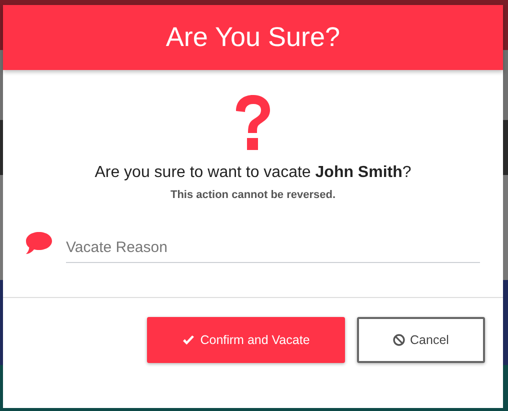 Image resolution: width=508 pixels, height=411 pixels. What do you see at coordinates (253, 195) in the screenshot?
I see `warning-text: This action cannot be reversed.` at bounding box center [253, 195].